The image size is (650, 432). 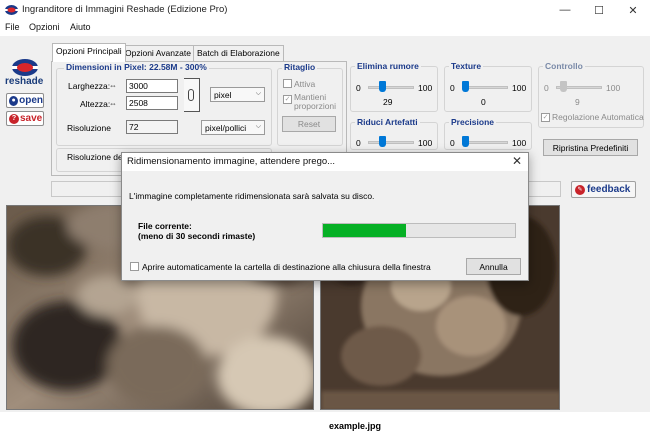 I want to click on cancel-button: Annulla, so click(x=493, y=266).